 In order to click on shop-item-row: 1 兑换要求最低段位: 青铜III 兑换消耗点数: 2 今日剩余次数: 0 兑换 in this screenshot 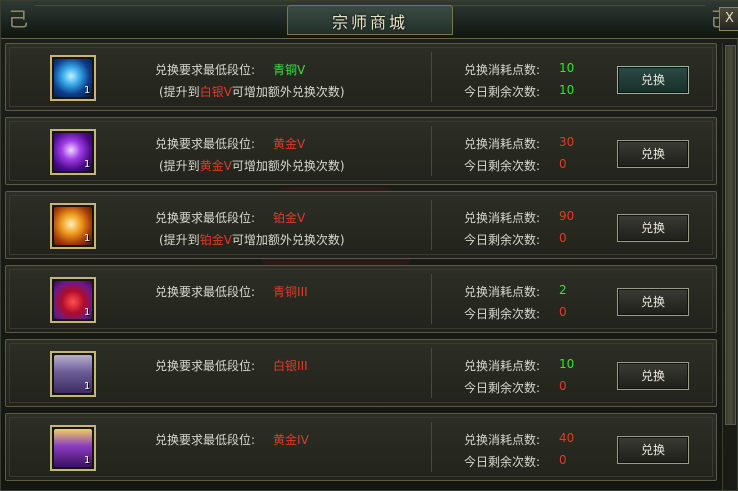, I will do `click(361, 299)`.